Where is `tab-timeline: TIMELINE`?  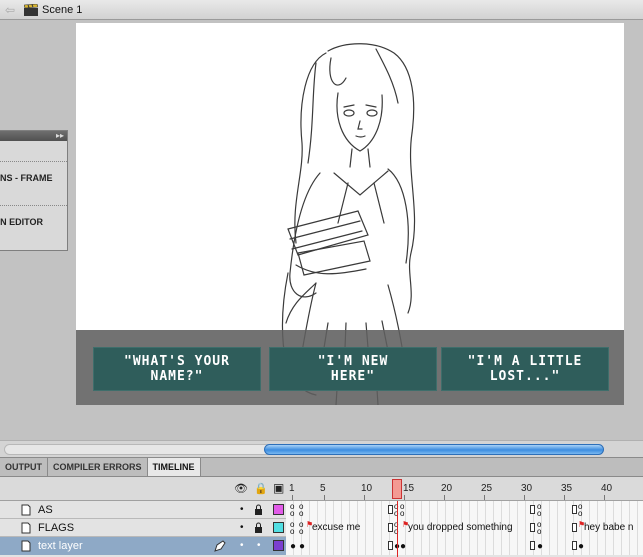 tab-timeline: TIMELINE is located at coordinates (174, 467).